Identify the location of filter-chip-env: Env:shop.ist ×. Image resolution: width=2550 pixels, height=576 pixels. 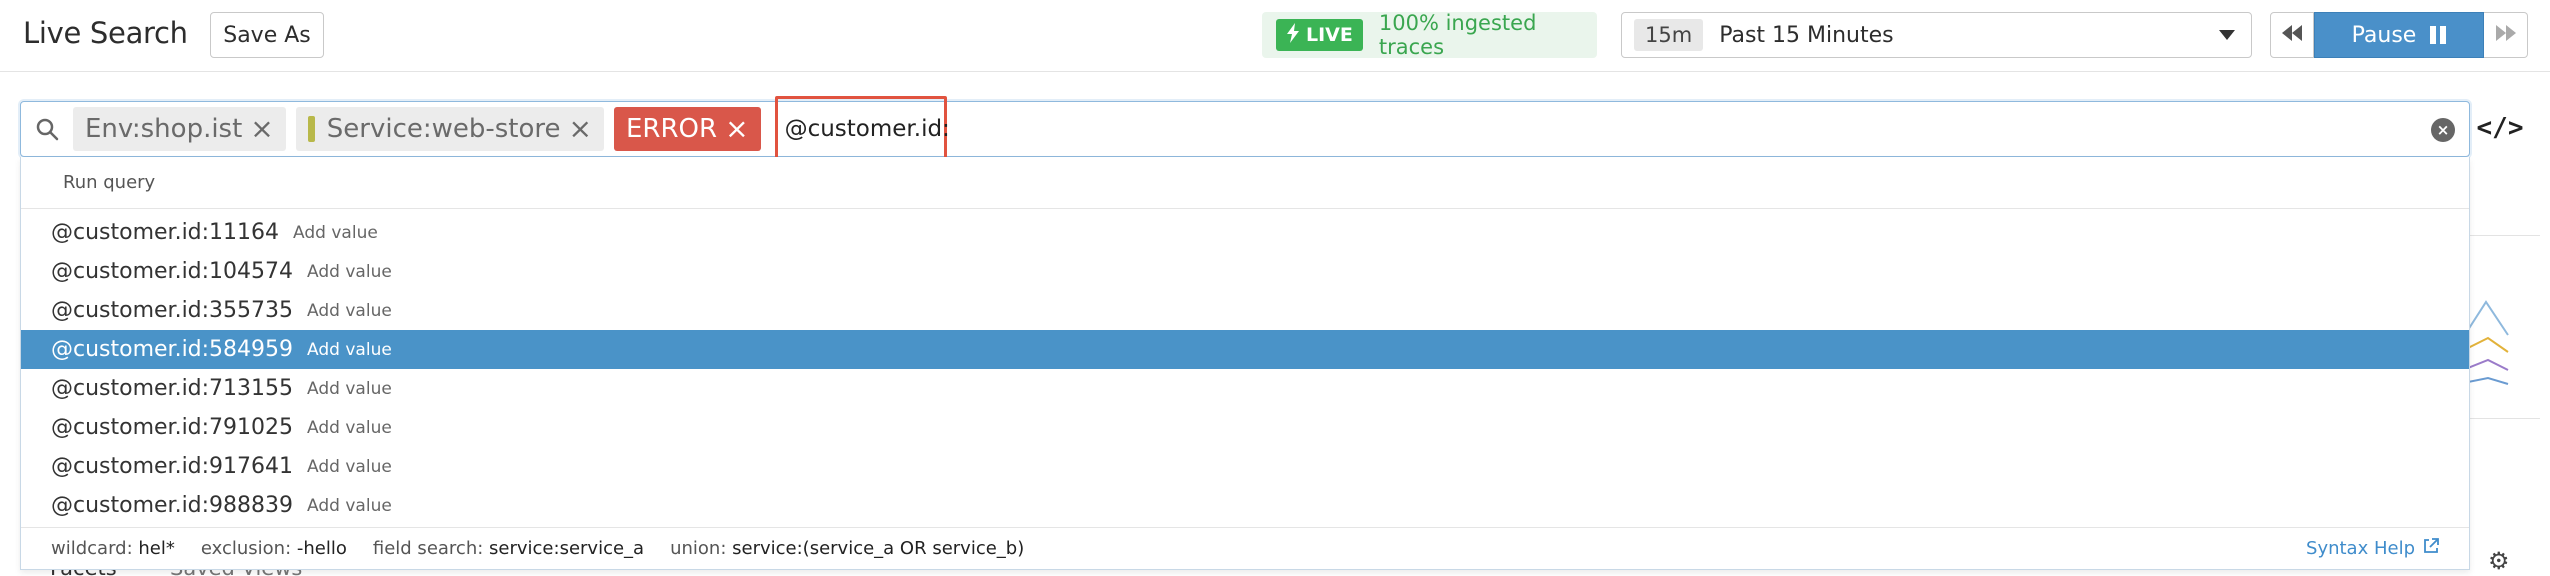
(179, 129).